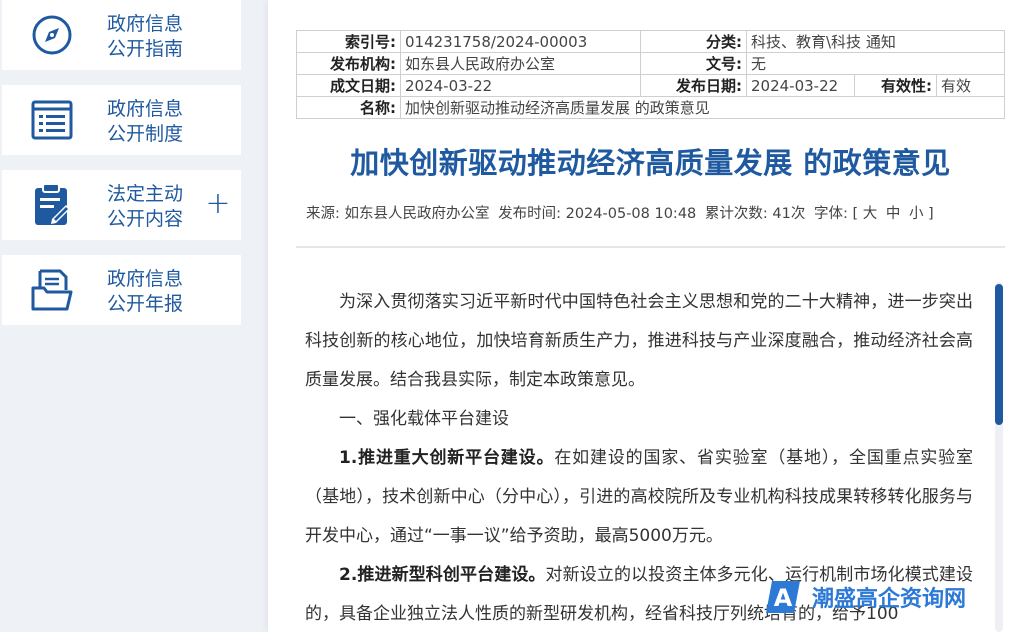  Describe the element at coordinates (145, 36) in the screenshot. I see `sidebar-item-label: 政府信息 公开指南` at that location.